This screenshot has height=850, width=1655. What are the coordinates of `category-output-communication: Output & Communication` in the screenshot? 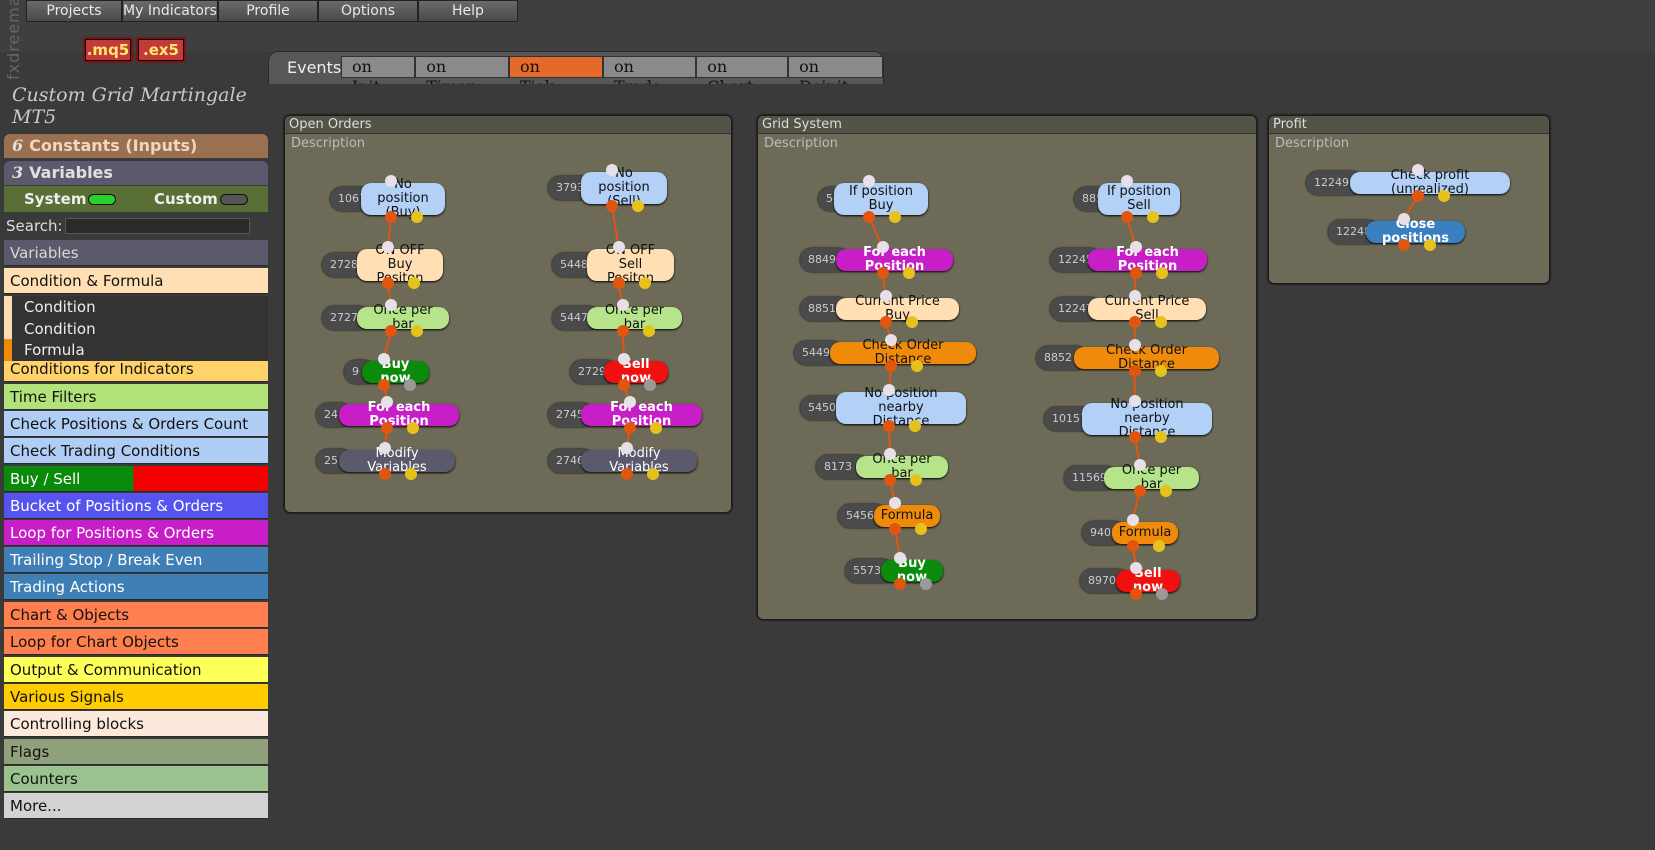 It's located at (136, 670).